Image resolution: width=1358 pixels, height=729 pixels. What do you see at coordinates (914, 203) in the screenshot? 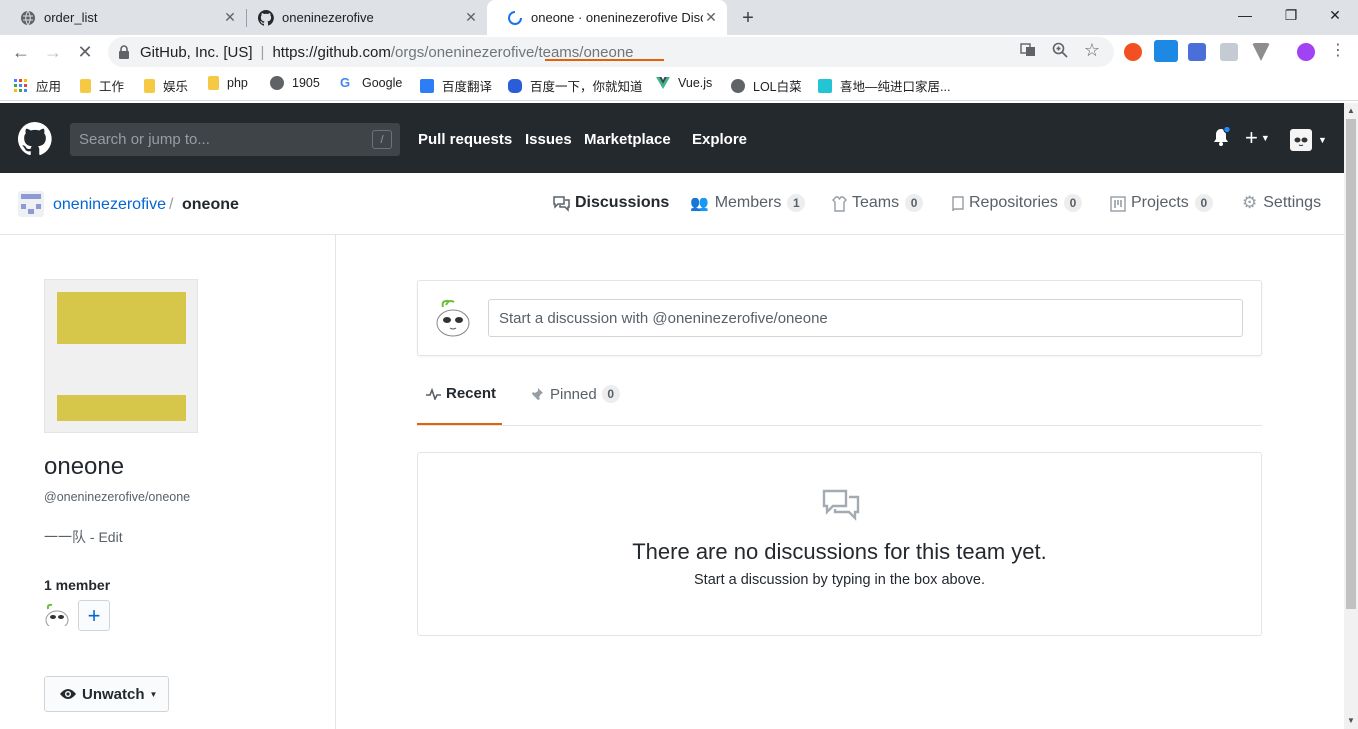
I see `teams-counter: 0` at bounding box center [914, 203].